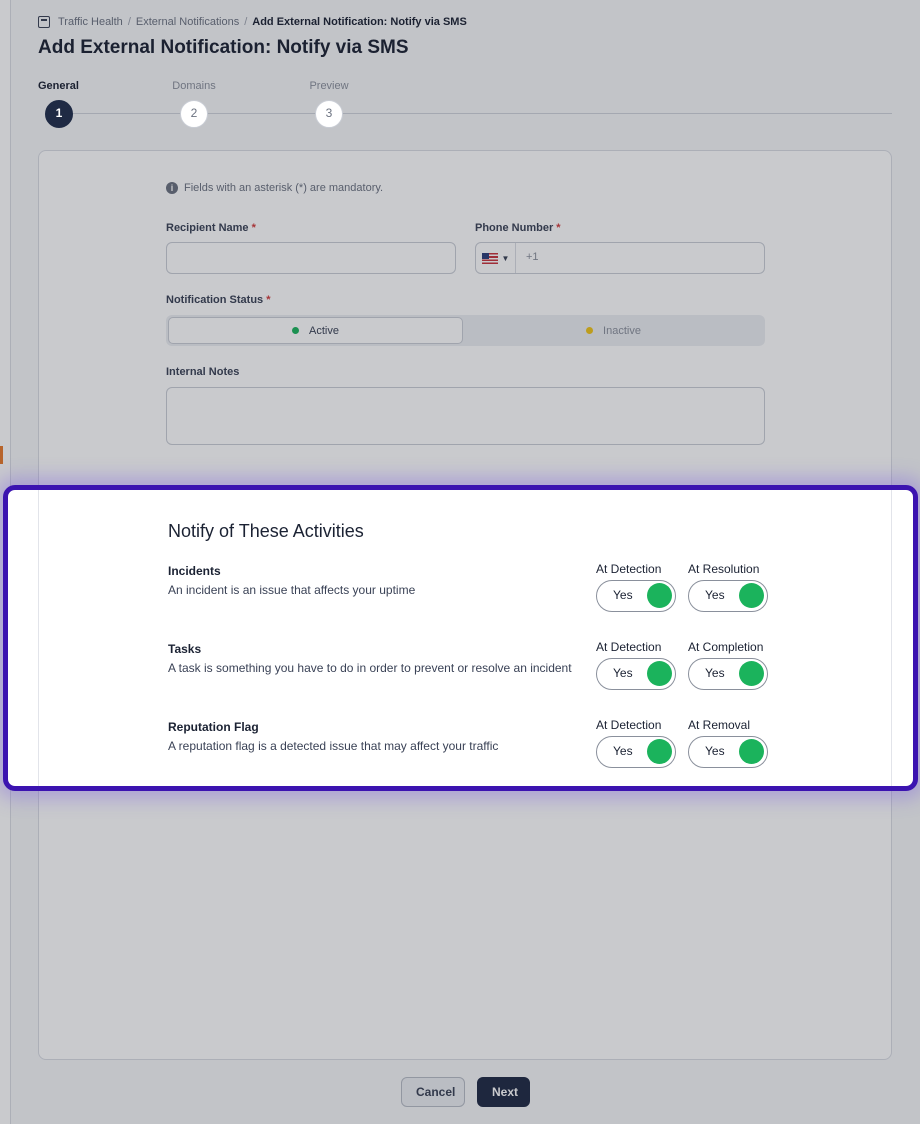 The image size is (920, 1124). I want to click on activities-title: Notify of These Activities, so click(266, 531).